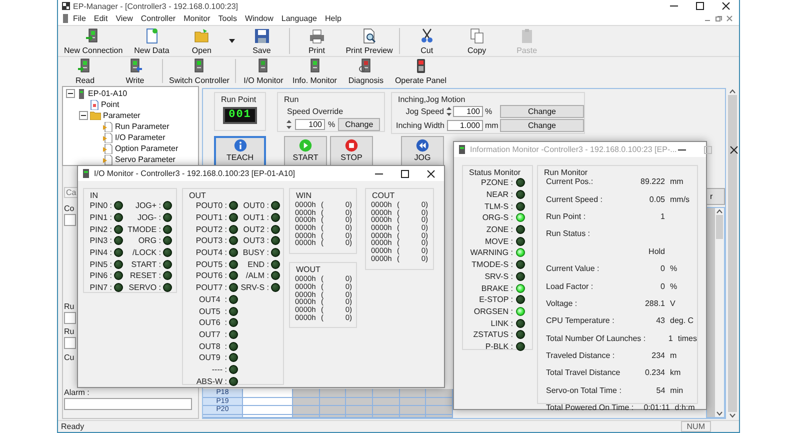 This screenshot has width=800, height=433. Describe the element at coordinates (496, 183) in the screenshot. I see `signal-label: PZONE :` at that location.